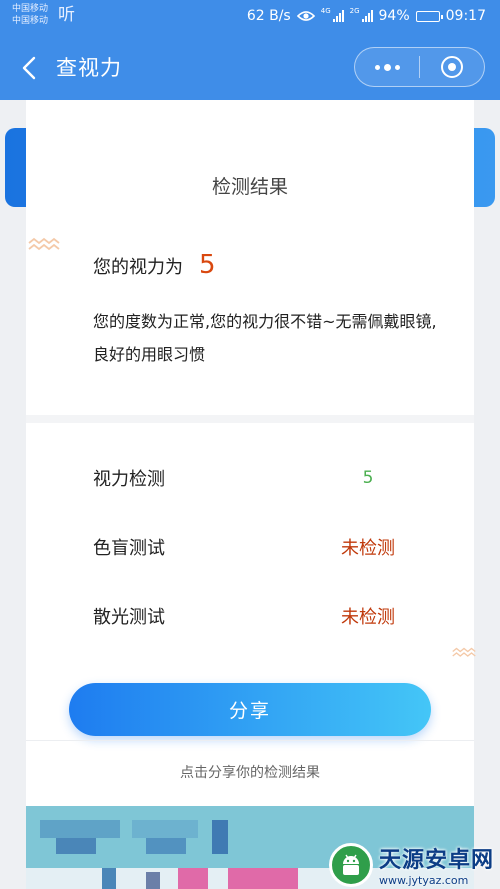  What do you see at coordinates (250, 709) in the screenshot?
I see `share-button: 分享` at bounding box center [250, 709].